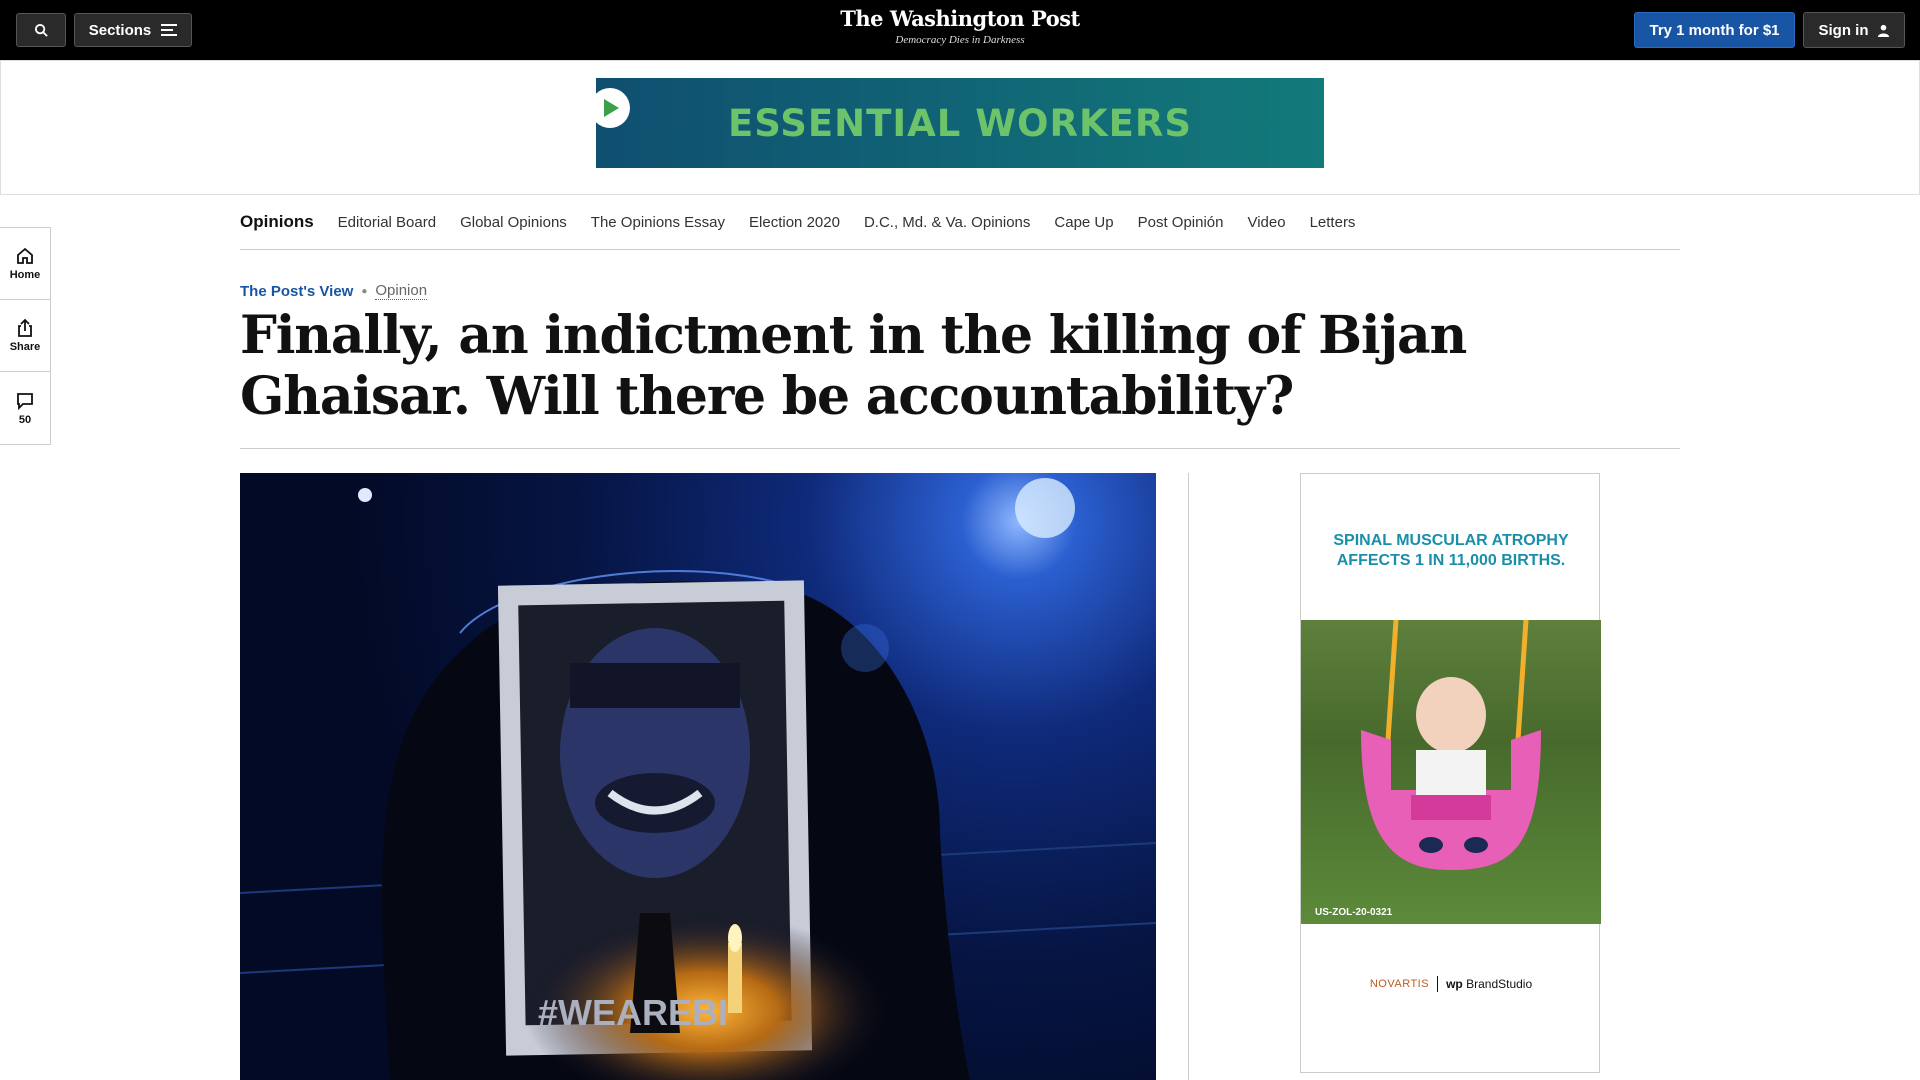 The image size is (1920, 1080). What do you see at coordinates (1266, 222) in the screenshot?
I see `subnav-item-video: Video` at bounding box center [1266, 222].